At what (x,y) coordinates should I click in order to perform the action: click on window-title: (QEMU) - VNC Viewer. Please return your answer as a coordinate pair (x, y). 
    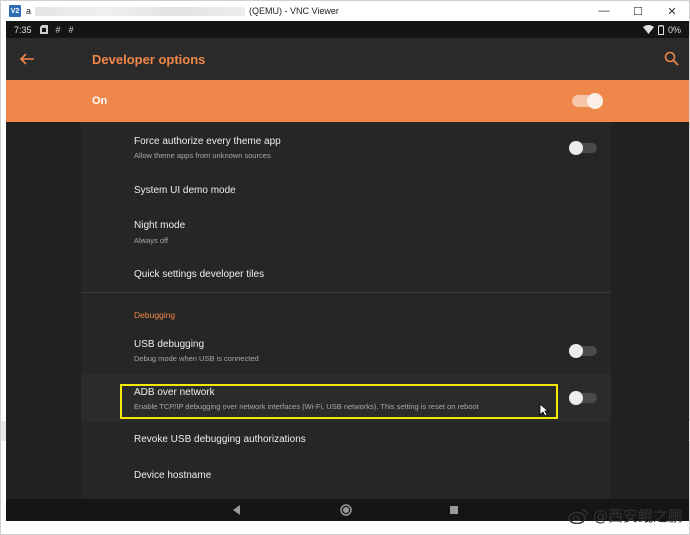
    Looking at the image, I should click on (294, 11).